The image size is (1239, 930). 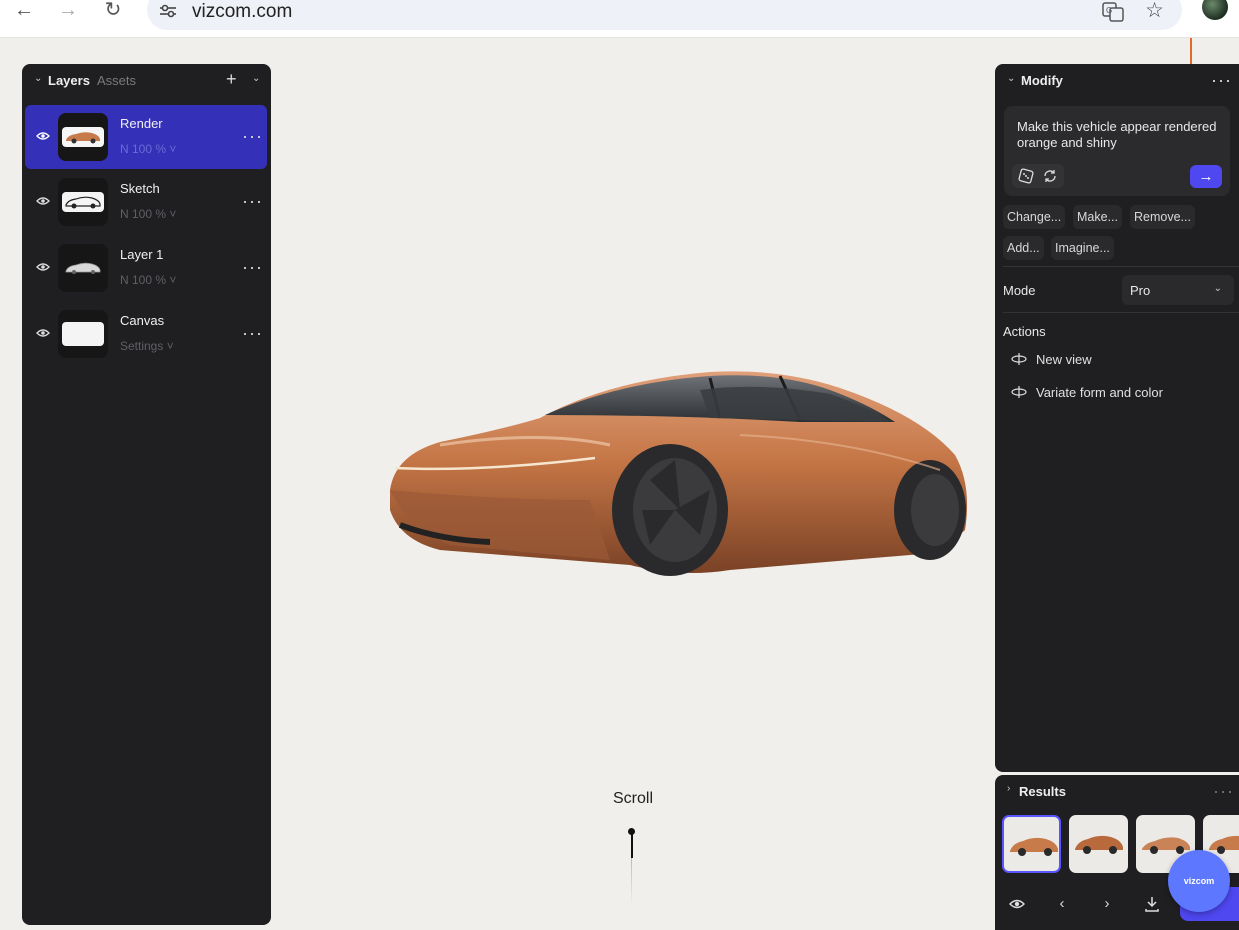 What do you see at coordinates (633, 798) in the screenshot?
I see `scroll-hint-label: Scroll` at bounding box center [633, 798].